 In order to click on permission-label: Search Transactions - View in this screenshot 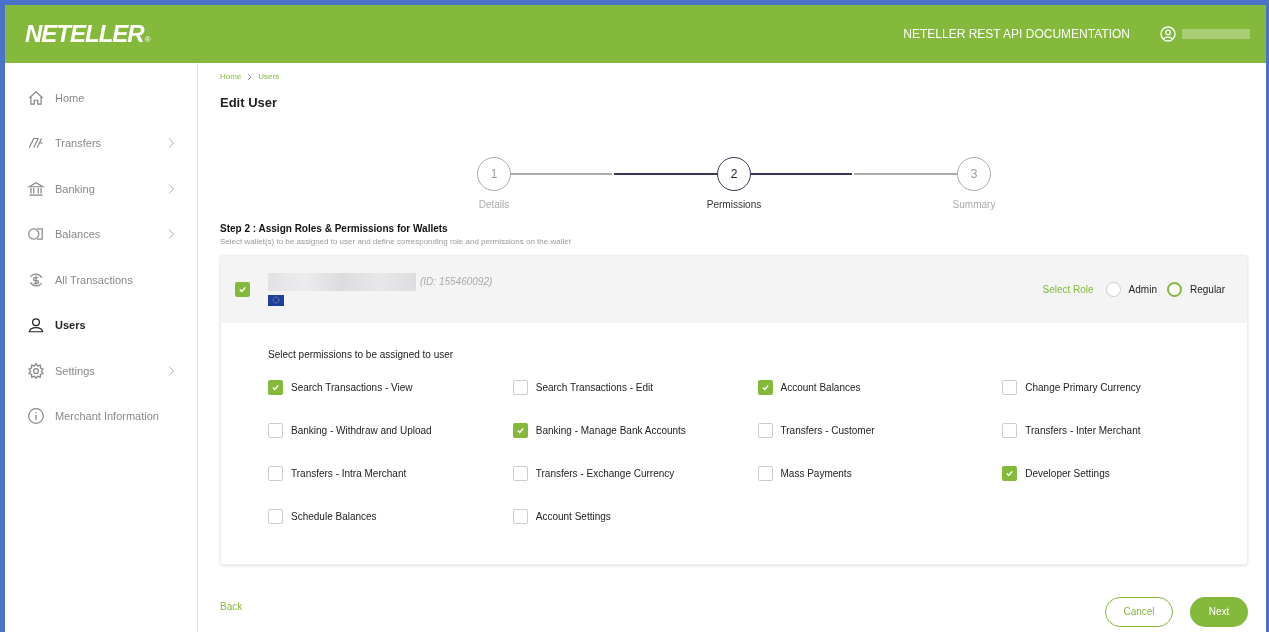, I will do `click(352, 387)`.